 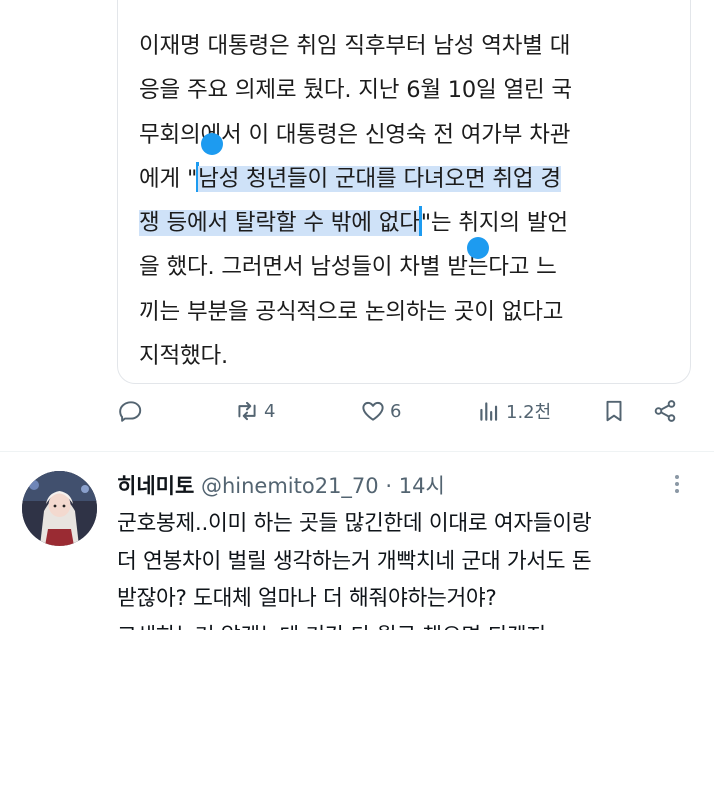 What do you see at coordinates (379, 178) in the screenshot?
I see `selected-text-part-1: 남성 청년들이 군대를 다녀오면 취업 경` at bounding box center [379, 178].